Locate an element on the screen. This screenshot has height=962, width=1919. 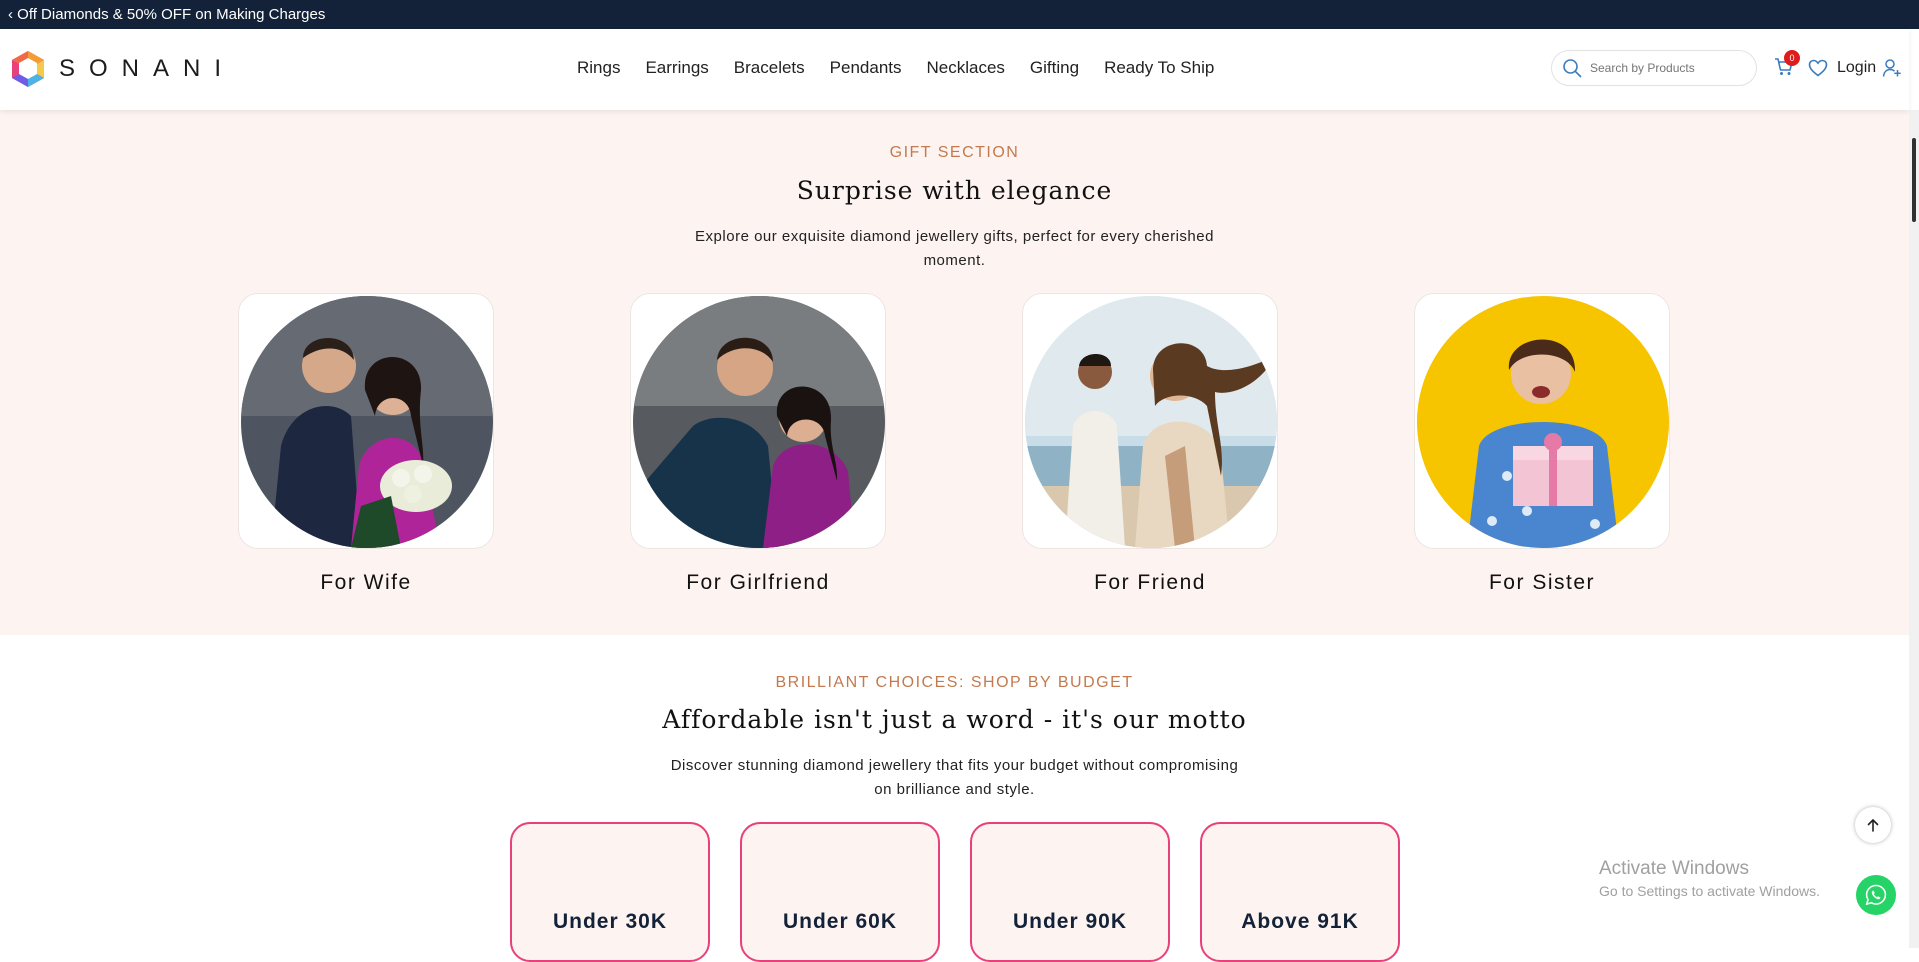
whatsapp-button is located at coordinates (1876, 895).